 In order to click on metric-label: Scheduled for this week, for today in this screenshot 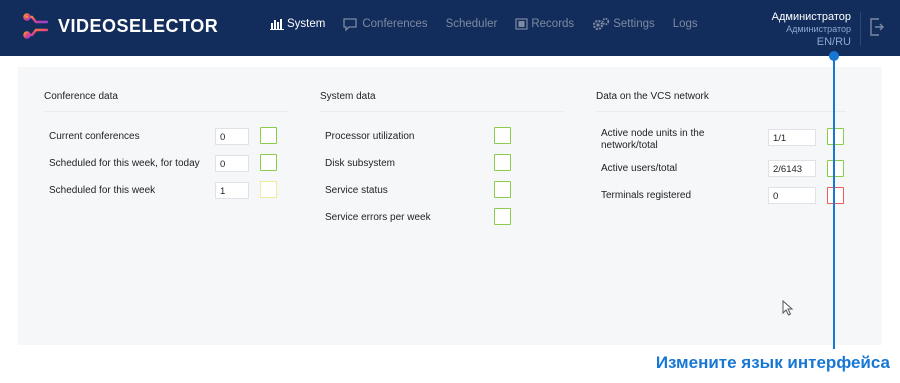, I will do `click(124, 163)`.